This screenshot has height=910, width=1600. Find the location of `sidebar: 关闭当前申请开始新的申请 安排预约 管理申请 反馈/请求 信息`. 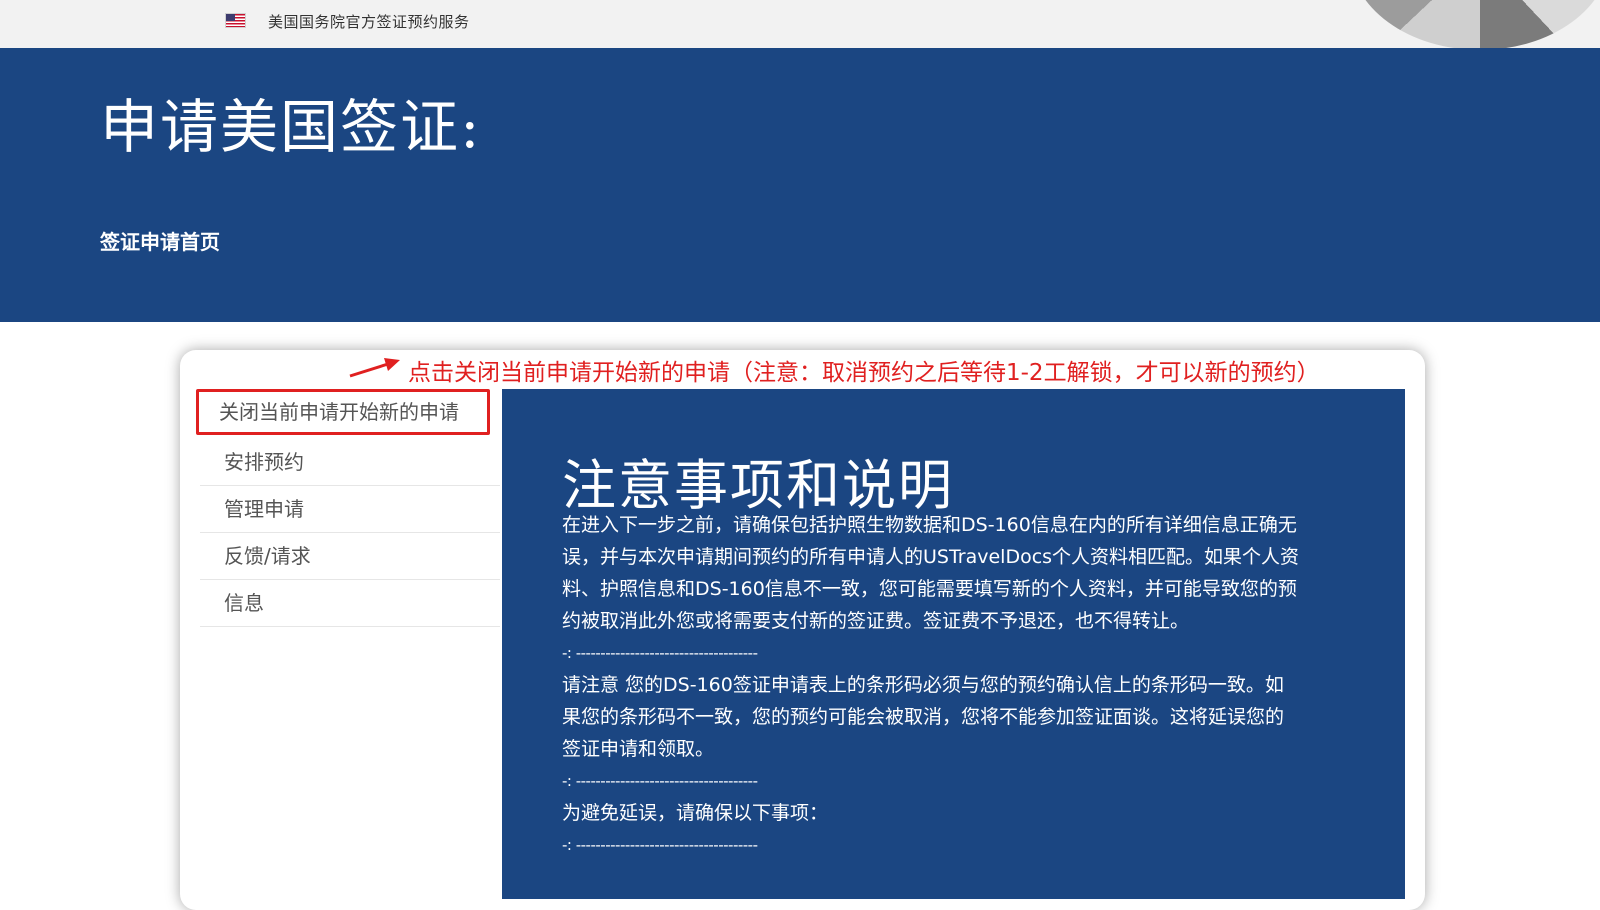

sidebar: 关闭当前申请开始新的申请 安排预约 管理申请 反馈/请求 信息 is located at coordinates (348, 508).